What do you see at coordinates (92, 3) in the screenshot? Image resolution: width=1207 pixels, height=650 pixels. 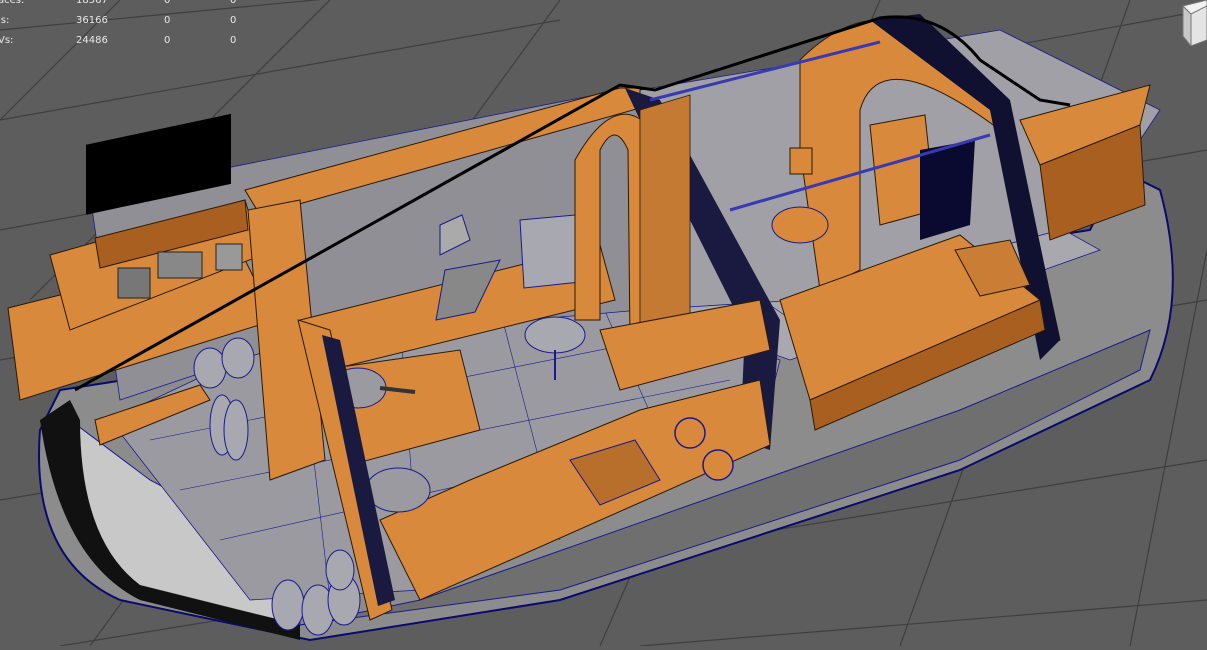 I see `hud-row-value: 18567` at bounding box center [92, 3].